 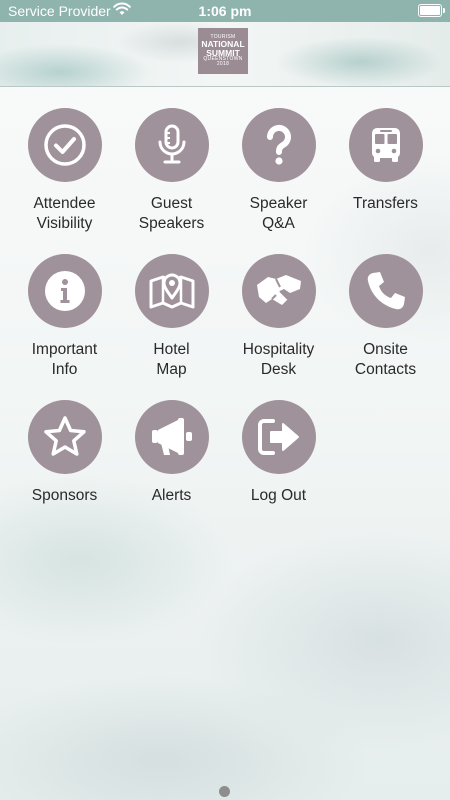 What do you see at coordinates (64, 145) in the screenshot?
I see `check-circle-icon` at bounding box center [64, 145].